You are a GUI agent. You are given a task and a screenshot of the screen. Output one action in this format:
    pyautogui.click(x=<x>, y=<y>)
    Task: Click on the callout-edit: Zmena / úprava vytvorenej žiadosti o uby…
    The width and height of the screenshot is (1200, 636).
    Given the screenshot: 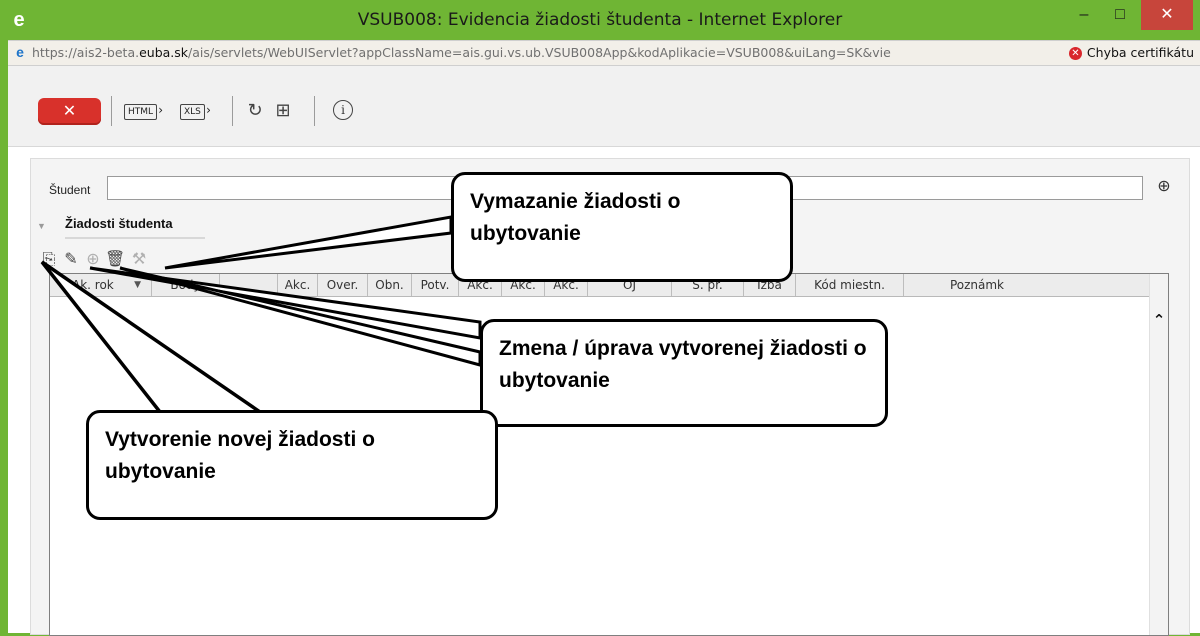 What is the action you would take?
    pyautogui.click(x=684, y=373)
    